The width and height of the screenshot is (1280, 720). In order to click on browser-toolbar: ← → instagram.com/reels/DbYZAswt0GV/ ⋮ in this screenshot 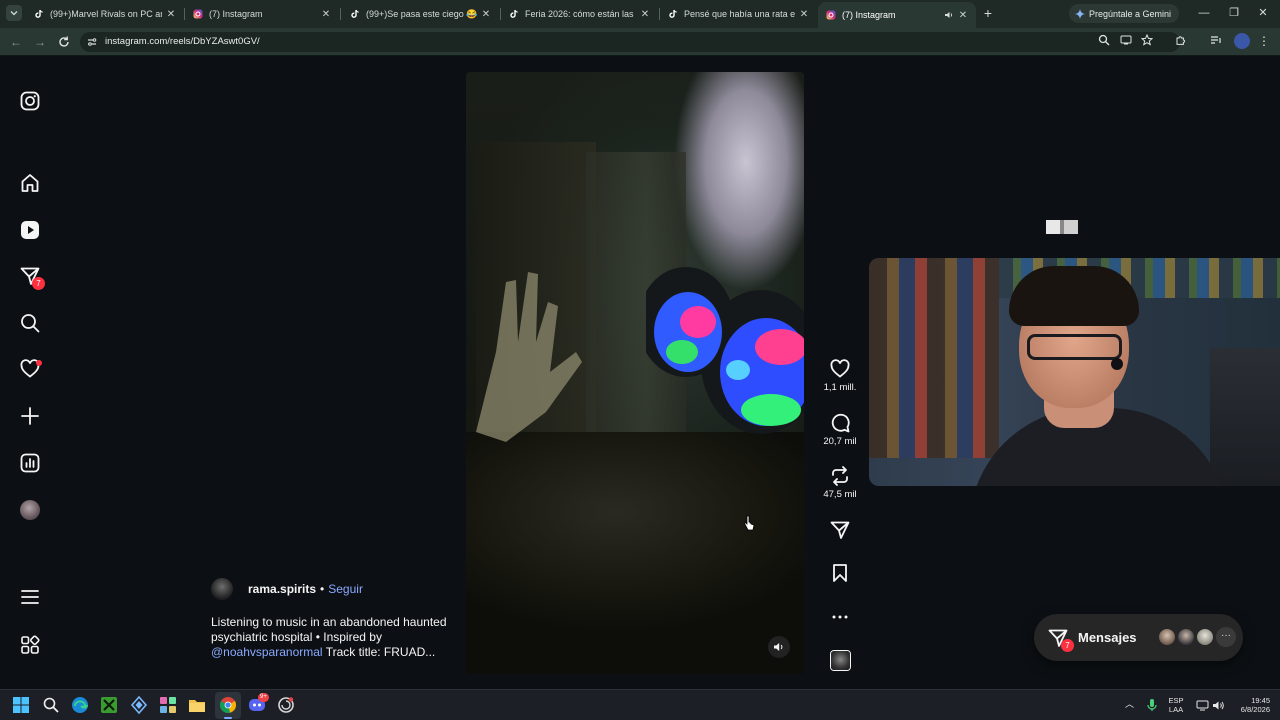, I will do `click(640, 42)`.